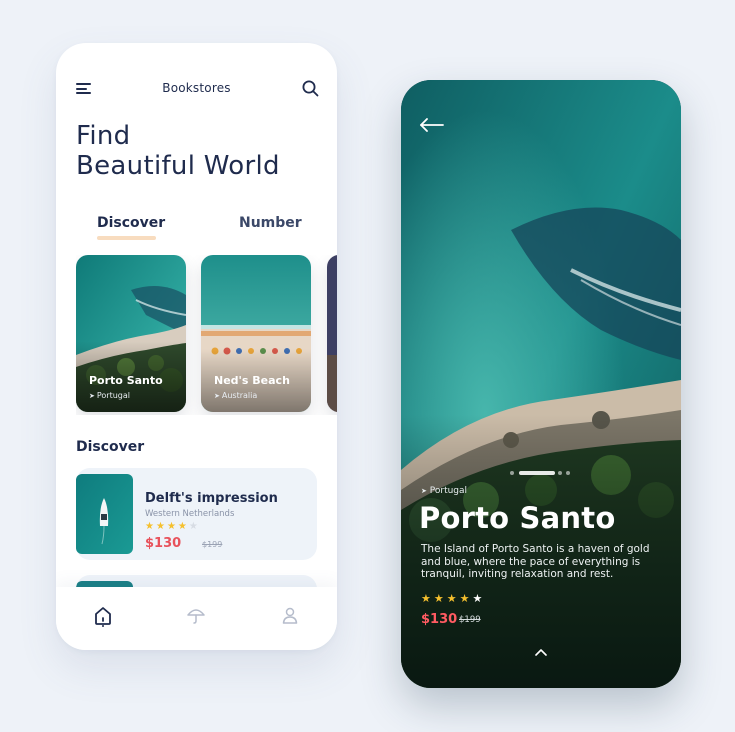 Image resolution: width=735 pixels, height=732 pixels. I want to click on card-location: ➤ Portugal, so click(109, 395).